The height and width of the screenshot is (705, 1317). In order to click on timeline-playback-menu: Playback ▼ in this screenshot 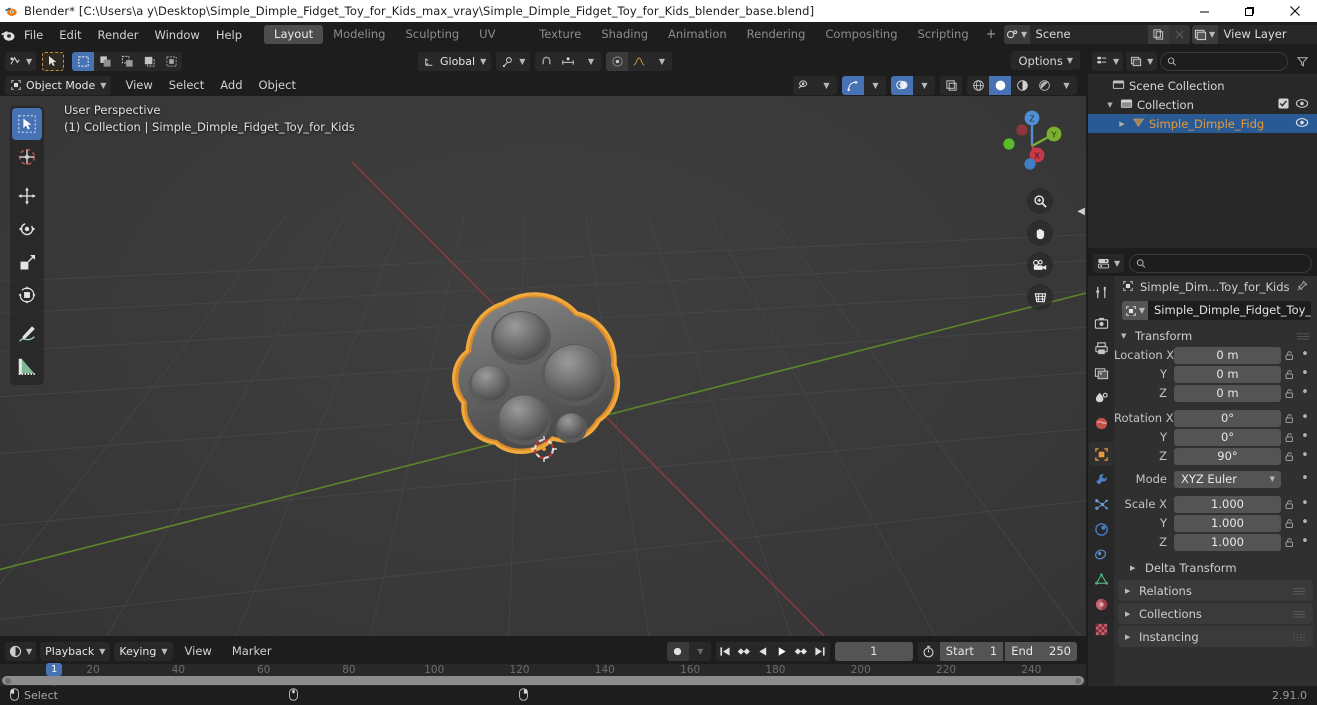, I will do `click(75, 651)`.